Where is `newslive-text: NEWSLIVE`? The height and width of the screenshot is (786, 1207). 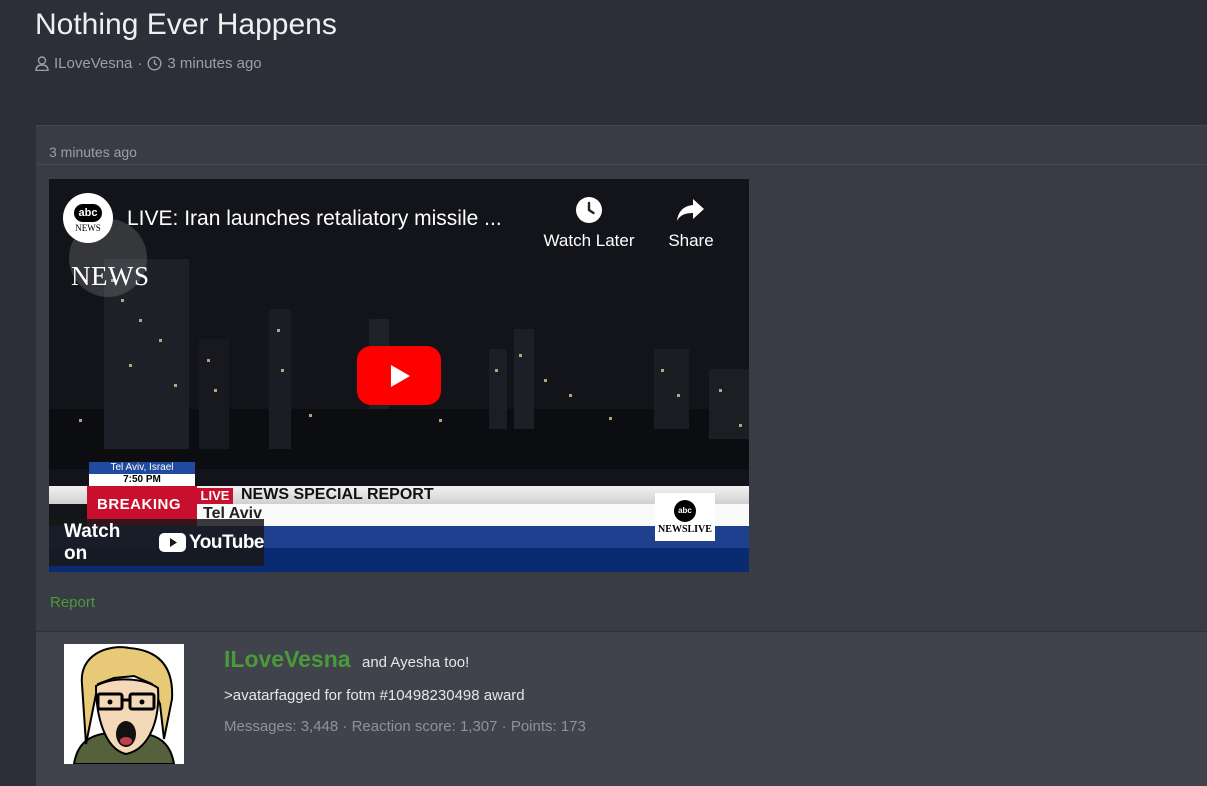 newslive-text: NEWSLIVE is located at coordinates (685, 529).